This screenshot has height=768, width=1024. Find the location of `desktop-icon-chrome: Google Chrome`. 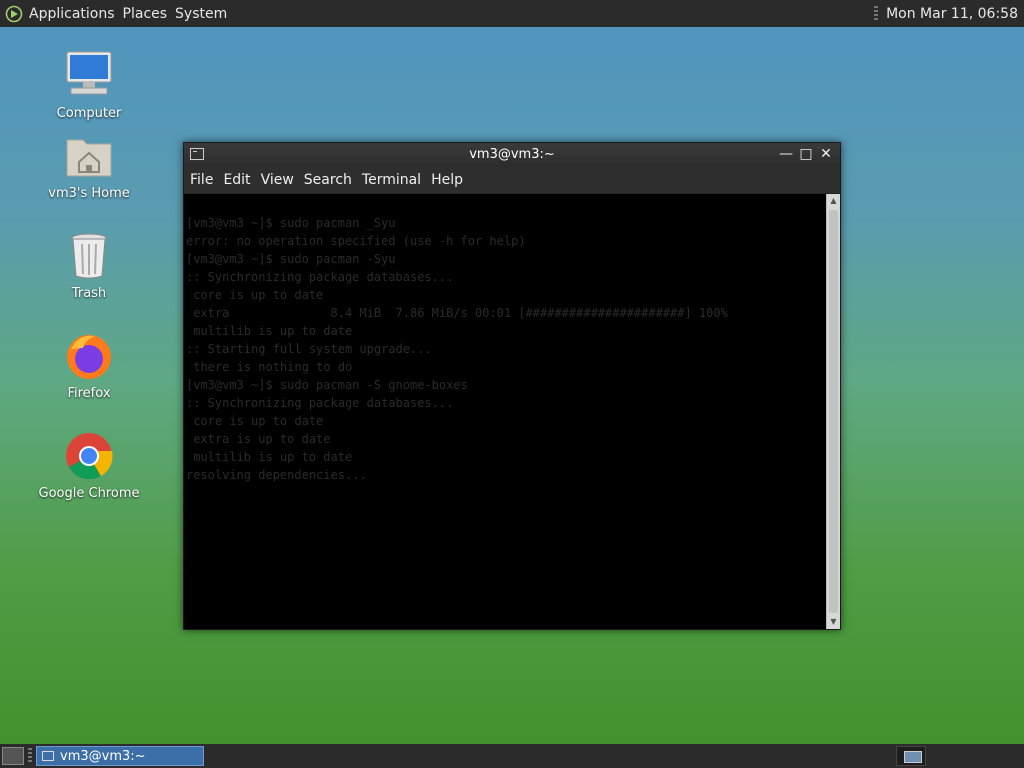

desktop-icon-chrome: Google Chrome is located at coordinates (89, 465).